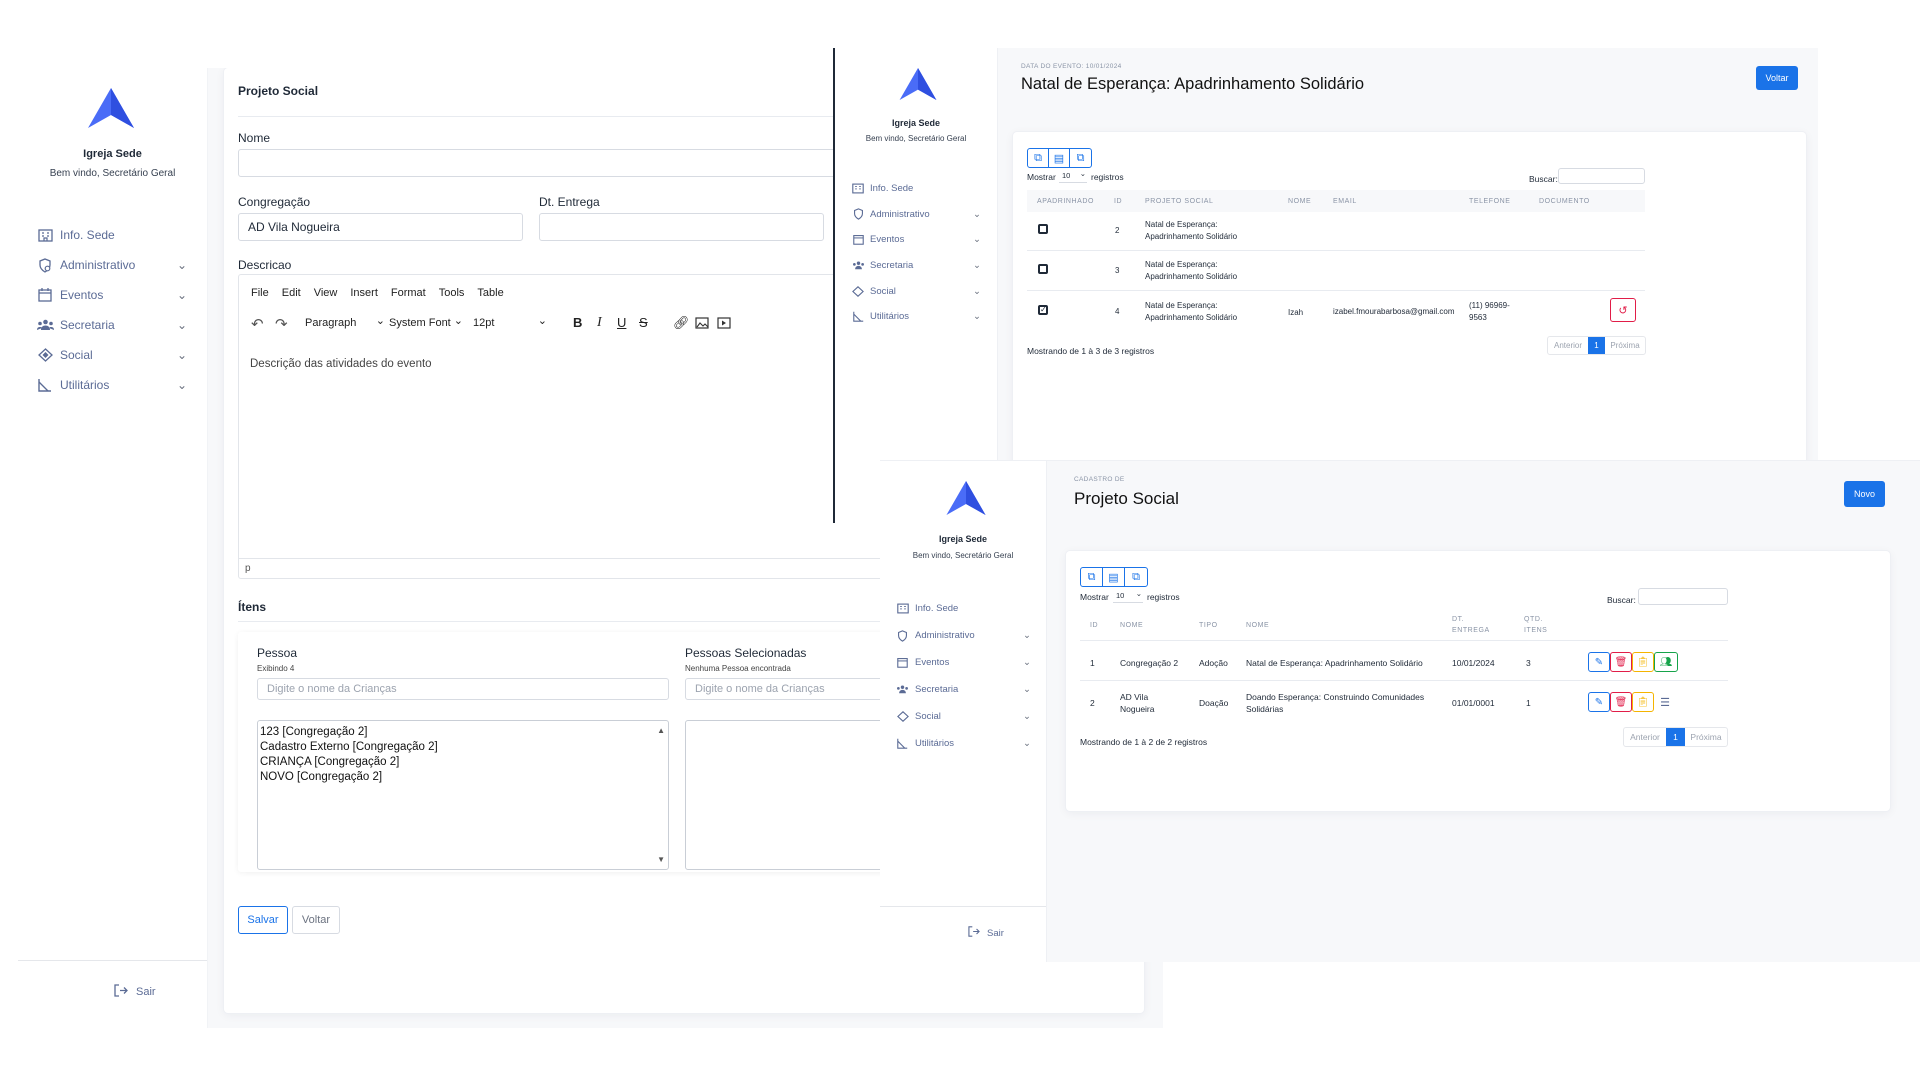 This screenshot has width=1920, height=1080. Describe the element at coordinates (681, 227) in the screenshot. I see `dt-entrega-input` at that location.